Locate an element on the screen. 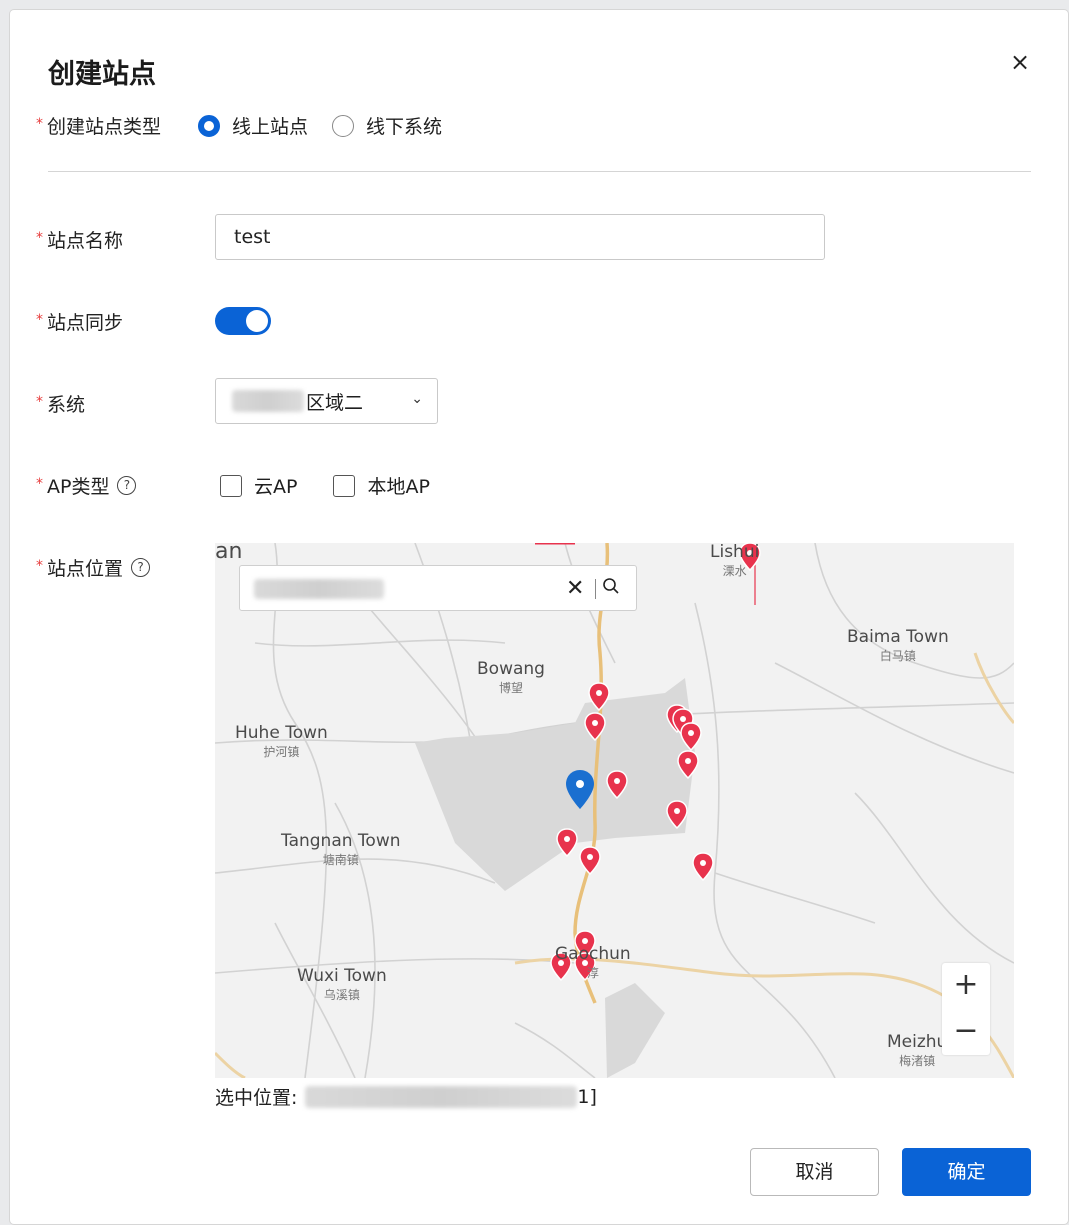  map-place-label: Gaochun 淳 is located at coordinates (593, 962).